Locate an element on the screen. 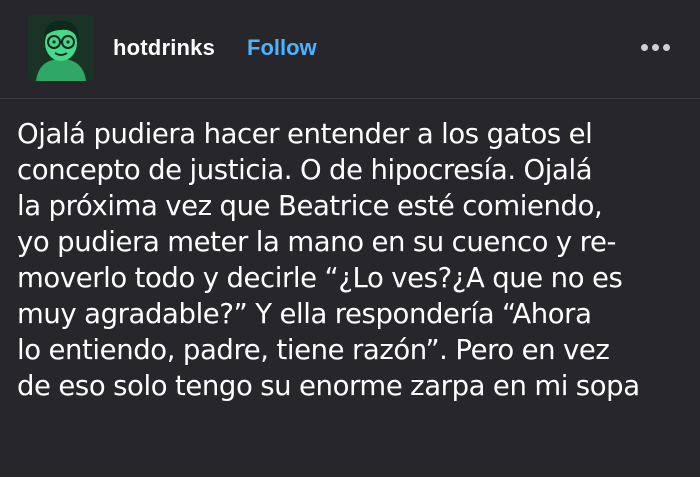 The image size is (700, 477). more-options-icon is located at coordinates (656, 48).